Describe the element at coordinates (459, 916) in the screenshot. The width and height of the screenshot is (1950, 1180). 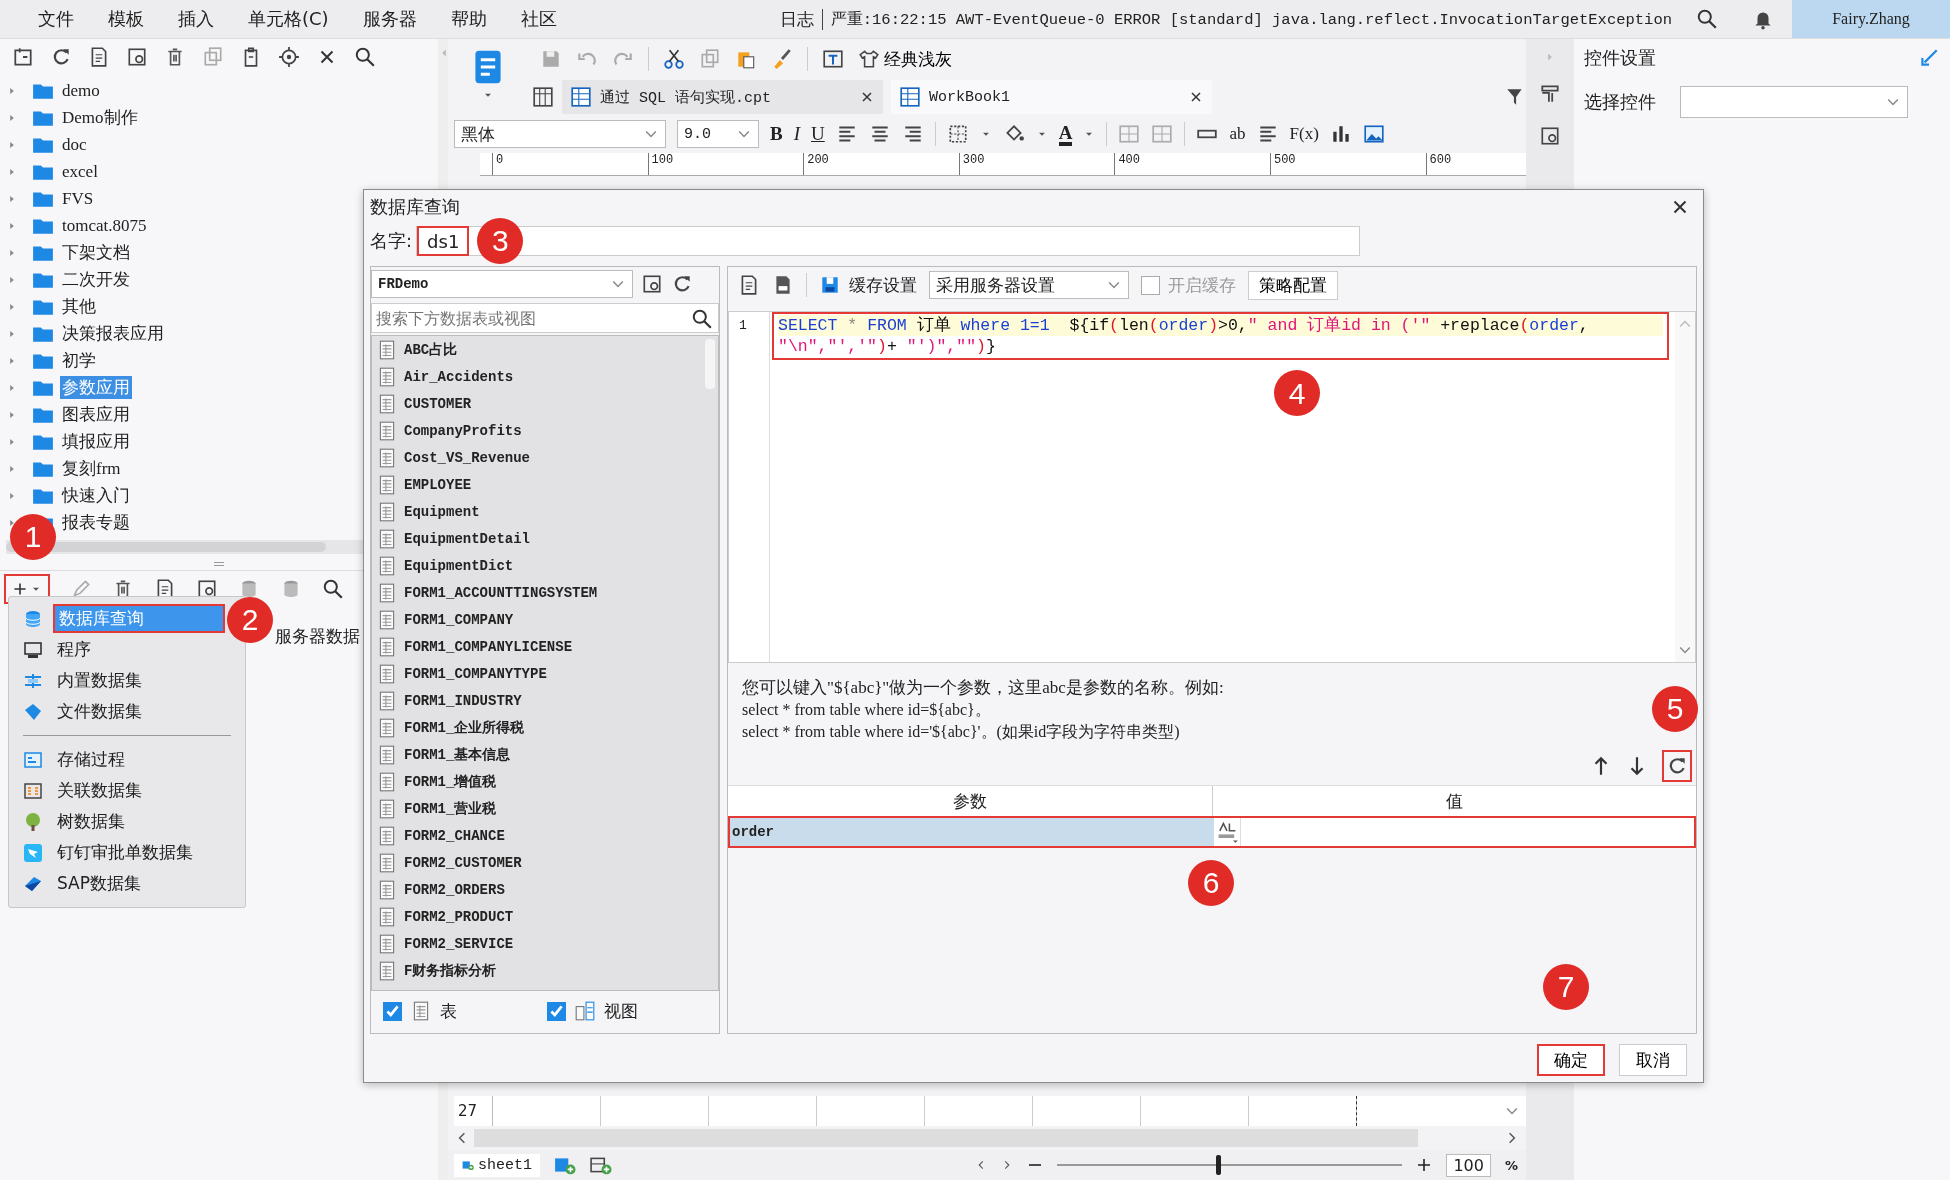
I see `table-item: FORM2_PRODUCT` at that location.